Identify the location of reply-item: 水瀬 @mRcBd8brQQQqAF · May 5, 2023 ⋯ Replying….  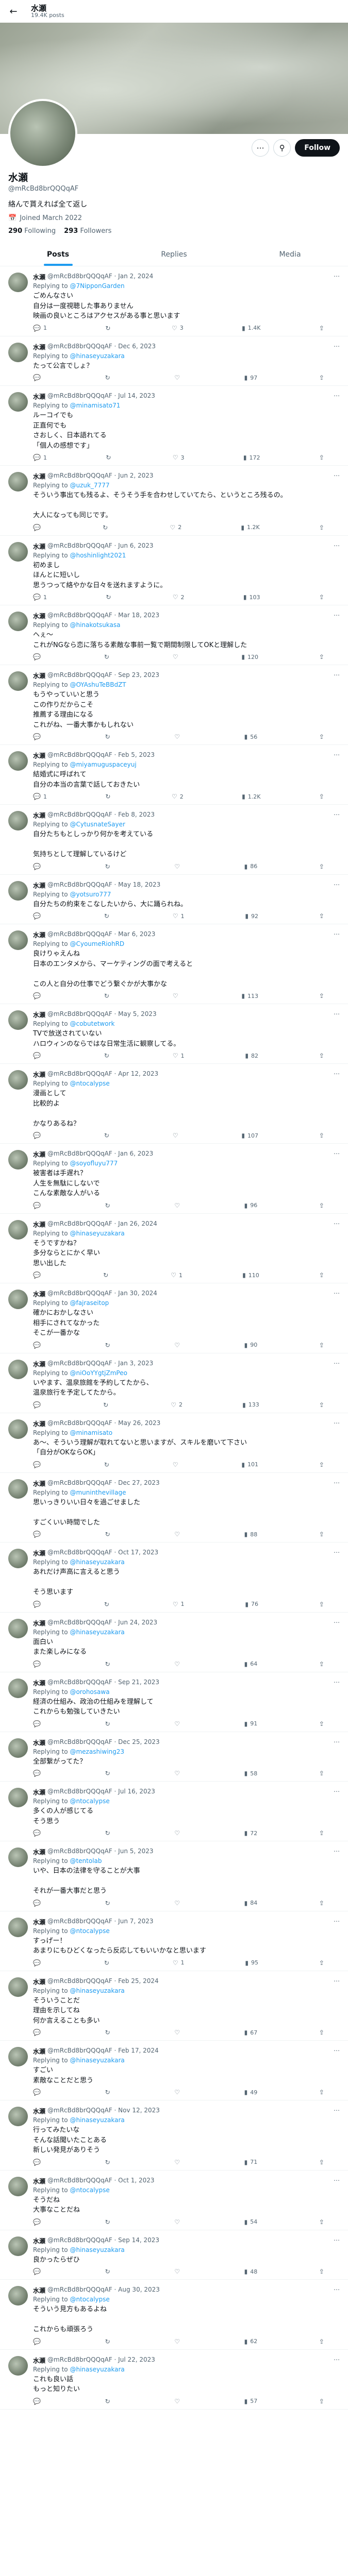
(174, 1034).